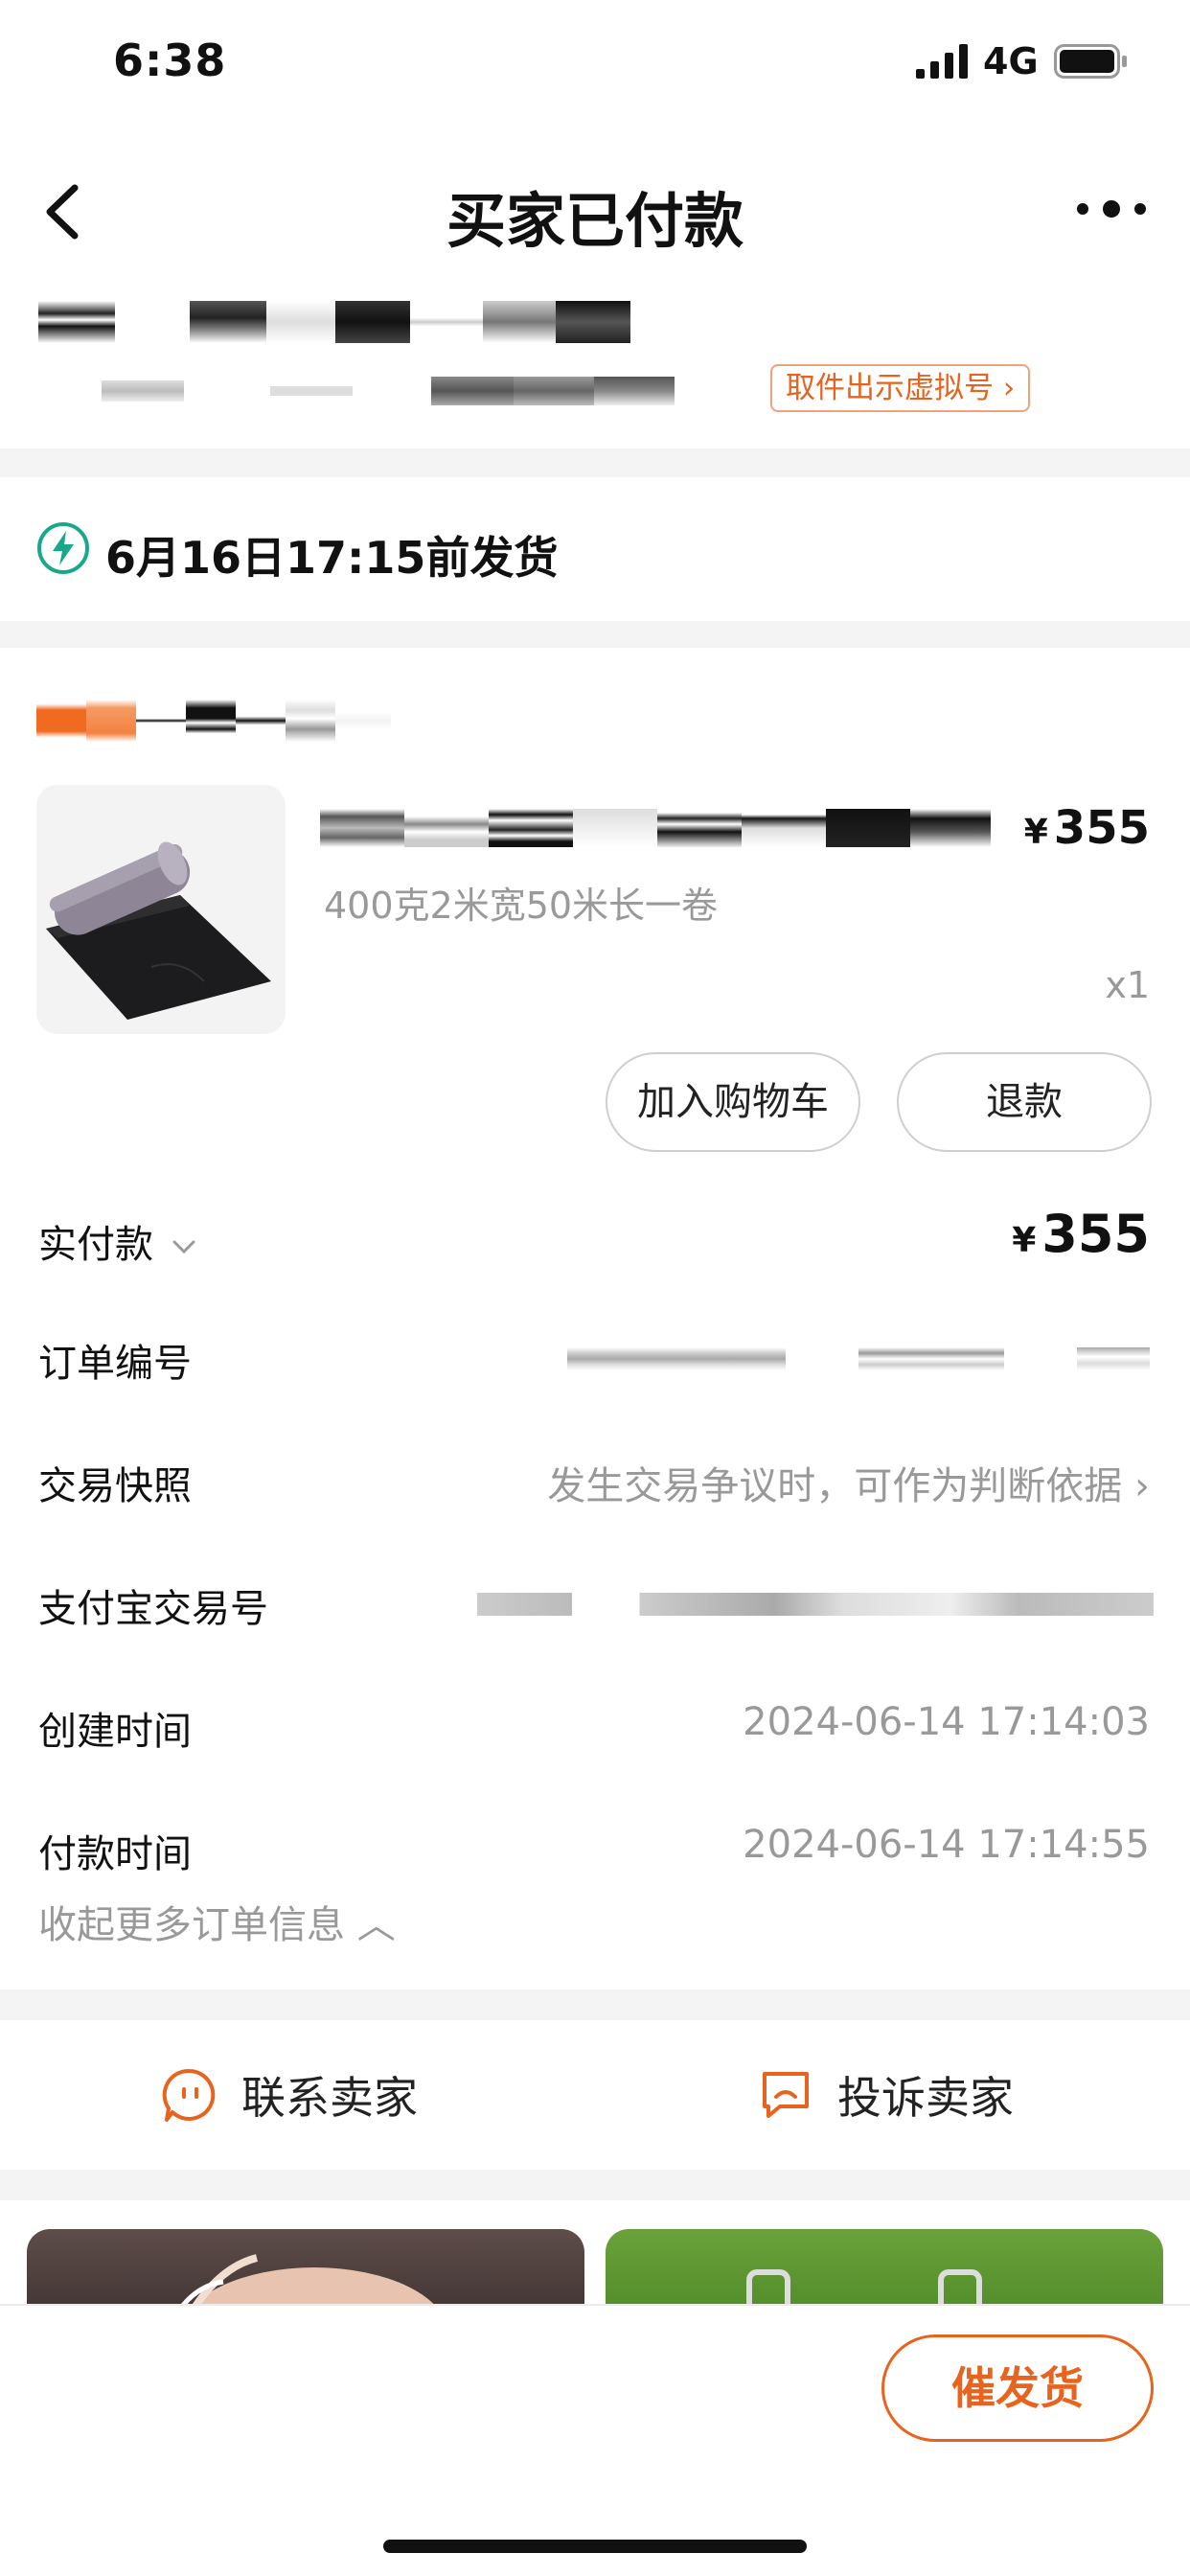  What do you see at coordinates (335, 322) in the screenshot?
I see `recipient-redacted` at bounding box center [335, 322].